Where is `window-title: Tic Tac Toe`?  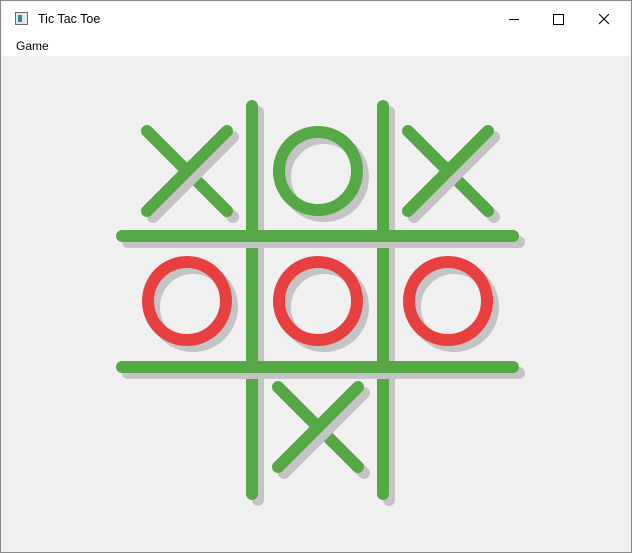 window-title: Tic Tac Toe is located at coordinates (69, 19).